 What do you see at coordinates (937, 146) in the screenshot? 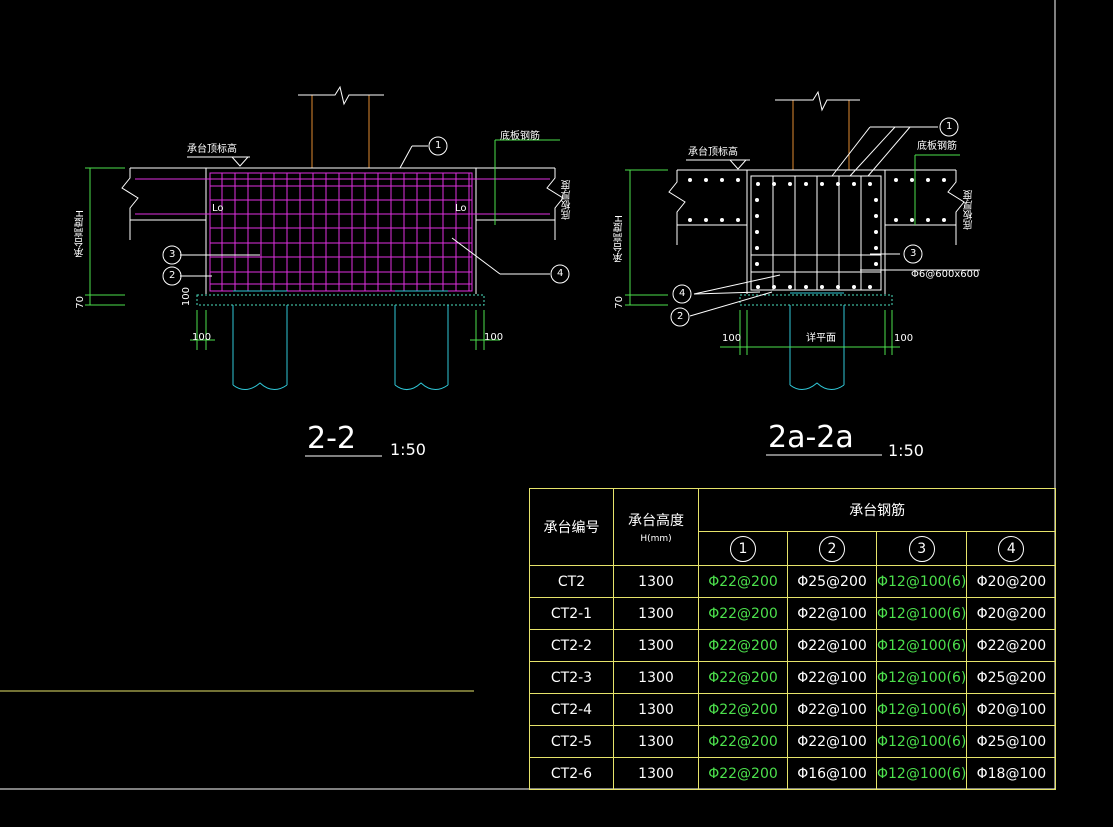
I see `bottom-bar-label-right: 底板钢筋` at bounding box center [937, 146].